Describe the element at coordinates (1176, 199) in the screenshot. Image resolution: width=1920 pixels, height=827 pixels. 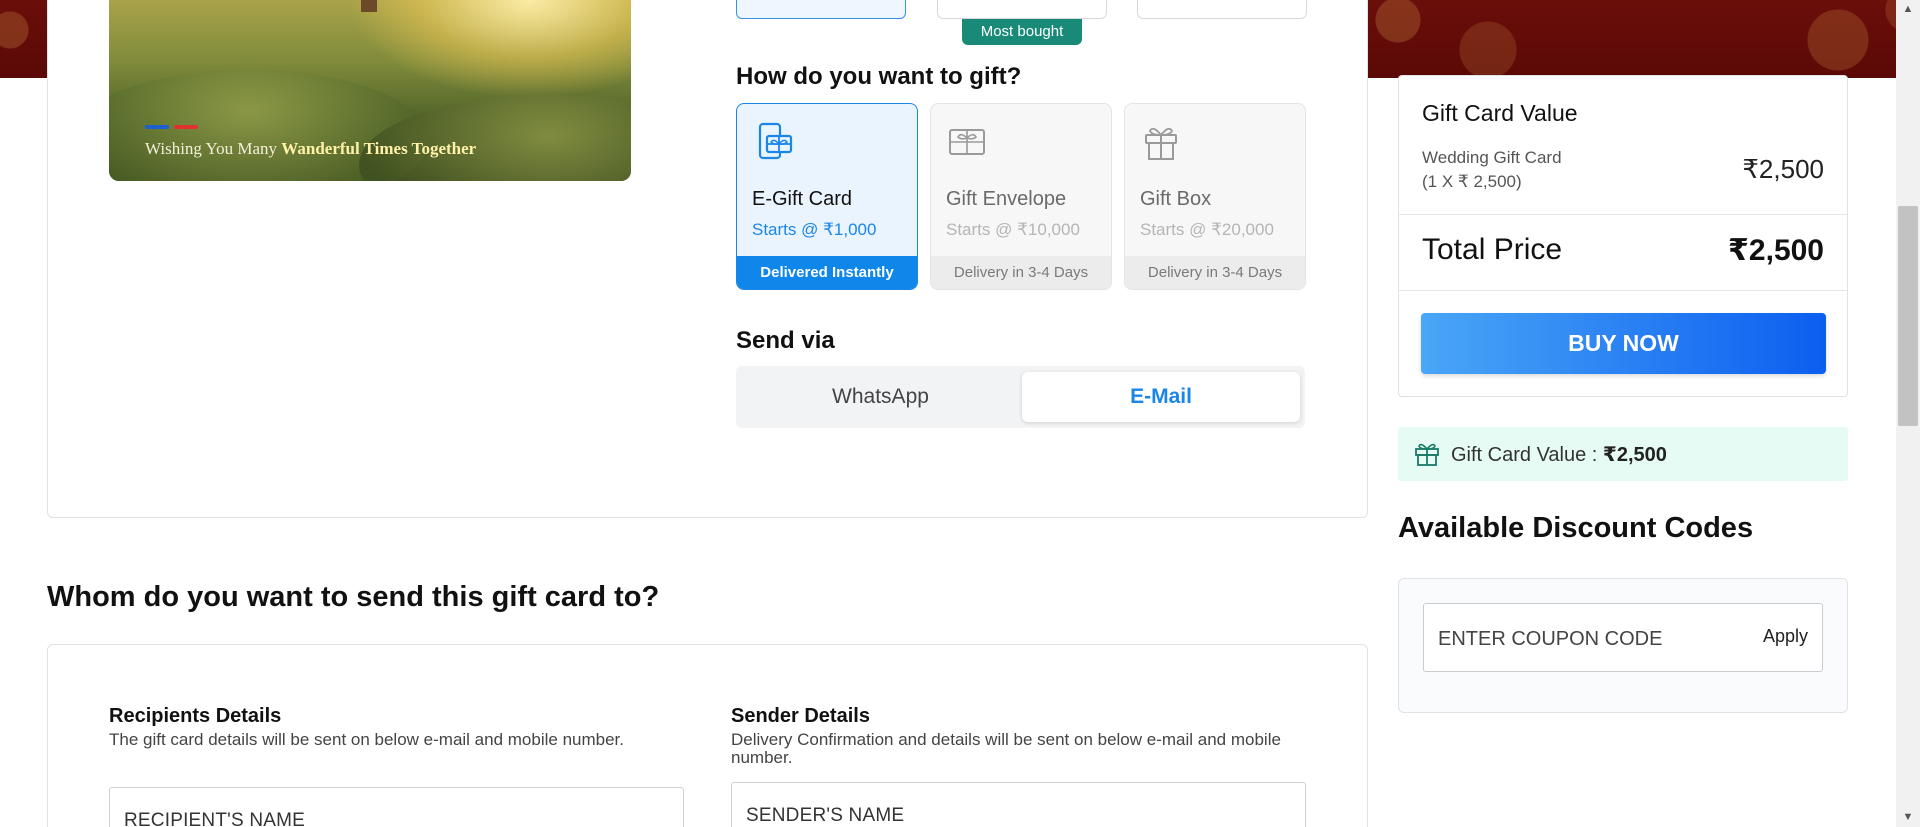
I see `gift-option-name: Gift Box` at that location.